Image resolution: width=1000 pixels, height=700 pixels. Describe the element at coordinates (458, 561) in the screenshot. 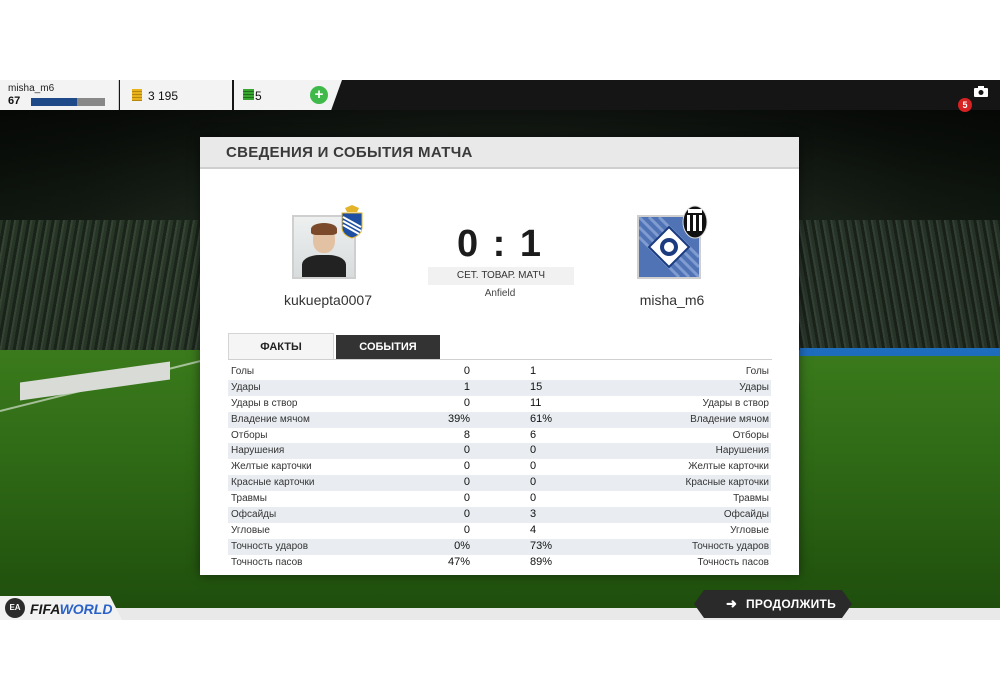

I see `stat-value-home: 47%` at that location.